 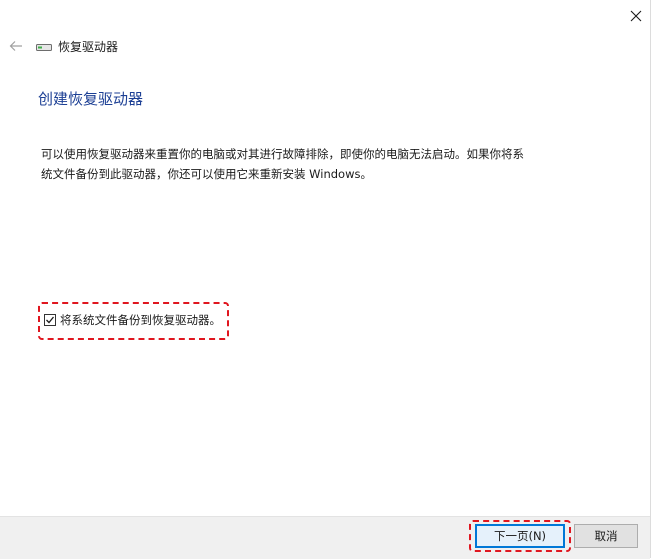 What do you see at coordinates (44, 47) in the screenshot?
I see `drive-icon` at bounding box center [44, 47].